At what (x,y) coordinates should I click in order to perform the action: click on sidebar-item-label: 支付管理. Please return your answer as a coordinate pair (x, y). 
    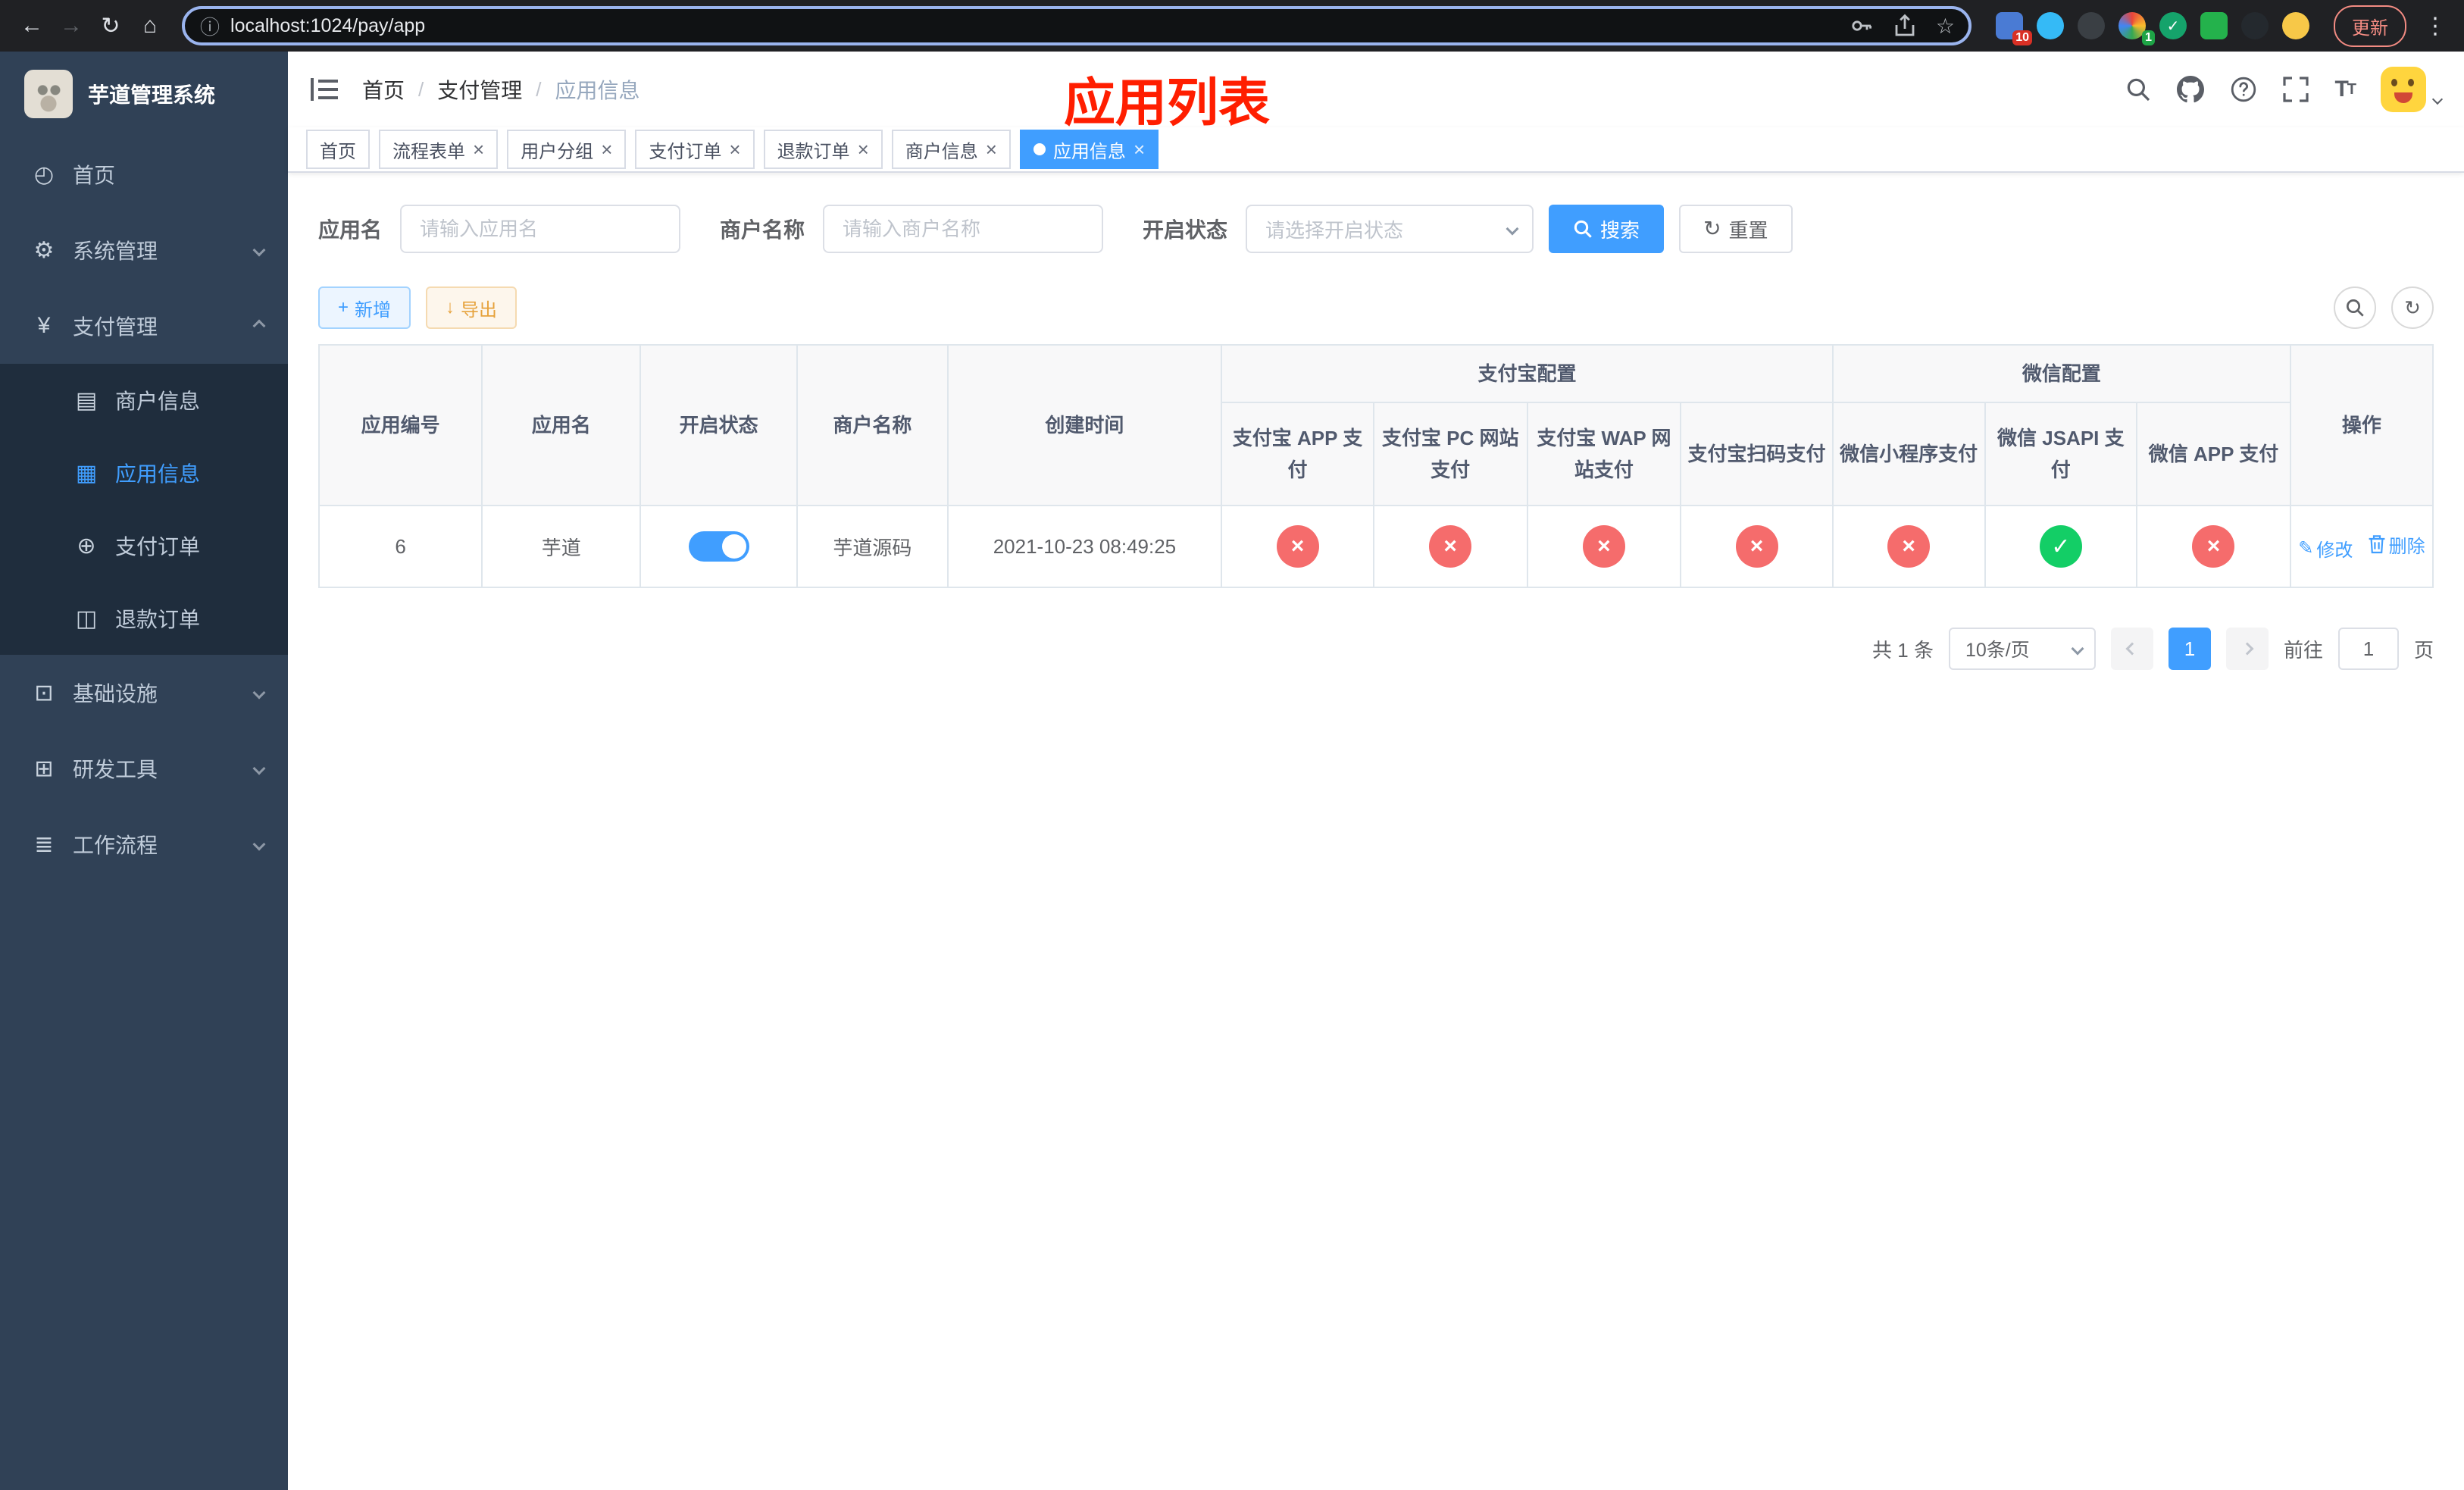
    Looking at the image, I should click on (115, 327).